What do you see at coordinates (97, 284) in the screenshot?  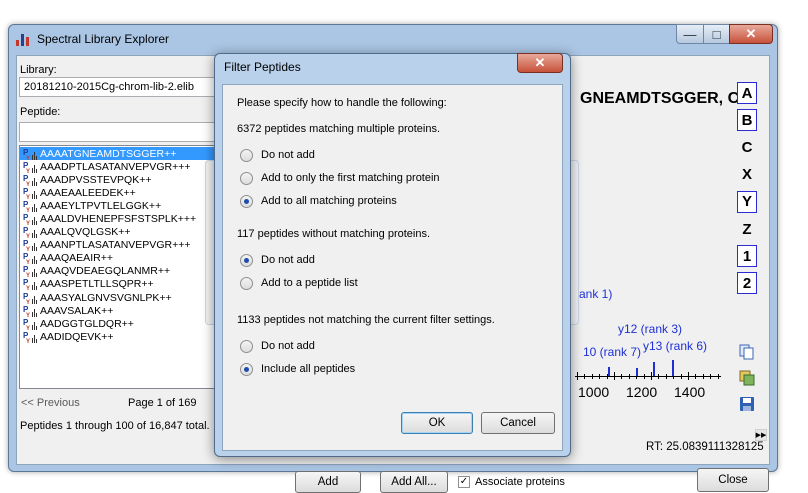 I see `peptide-sequence: AAASPETLTLLSQPR++` at bounding box center [97, 284].